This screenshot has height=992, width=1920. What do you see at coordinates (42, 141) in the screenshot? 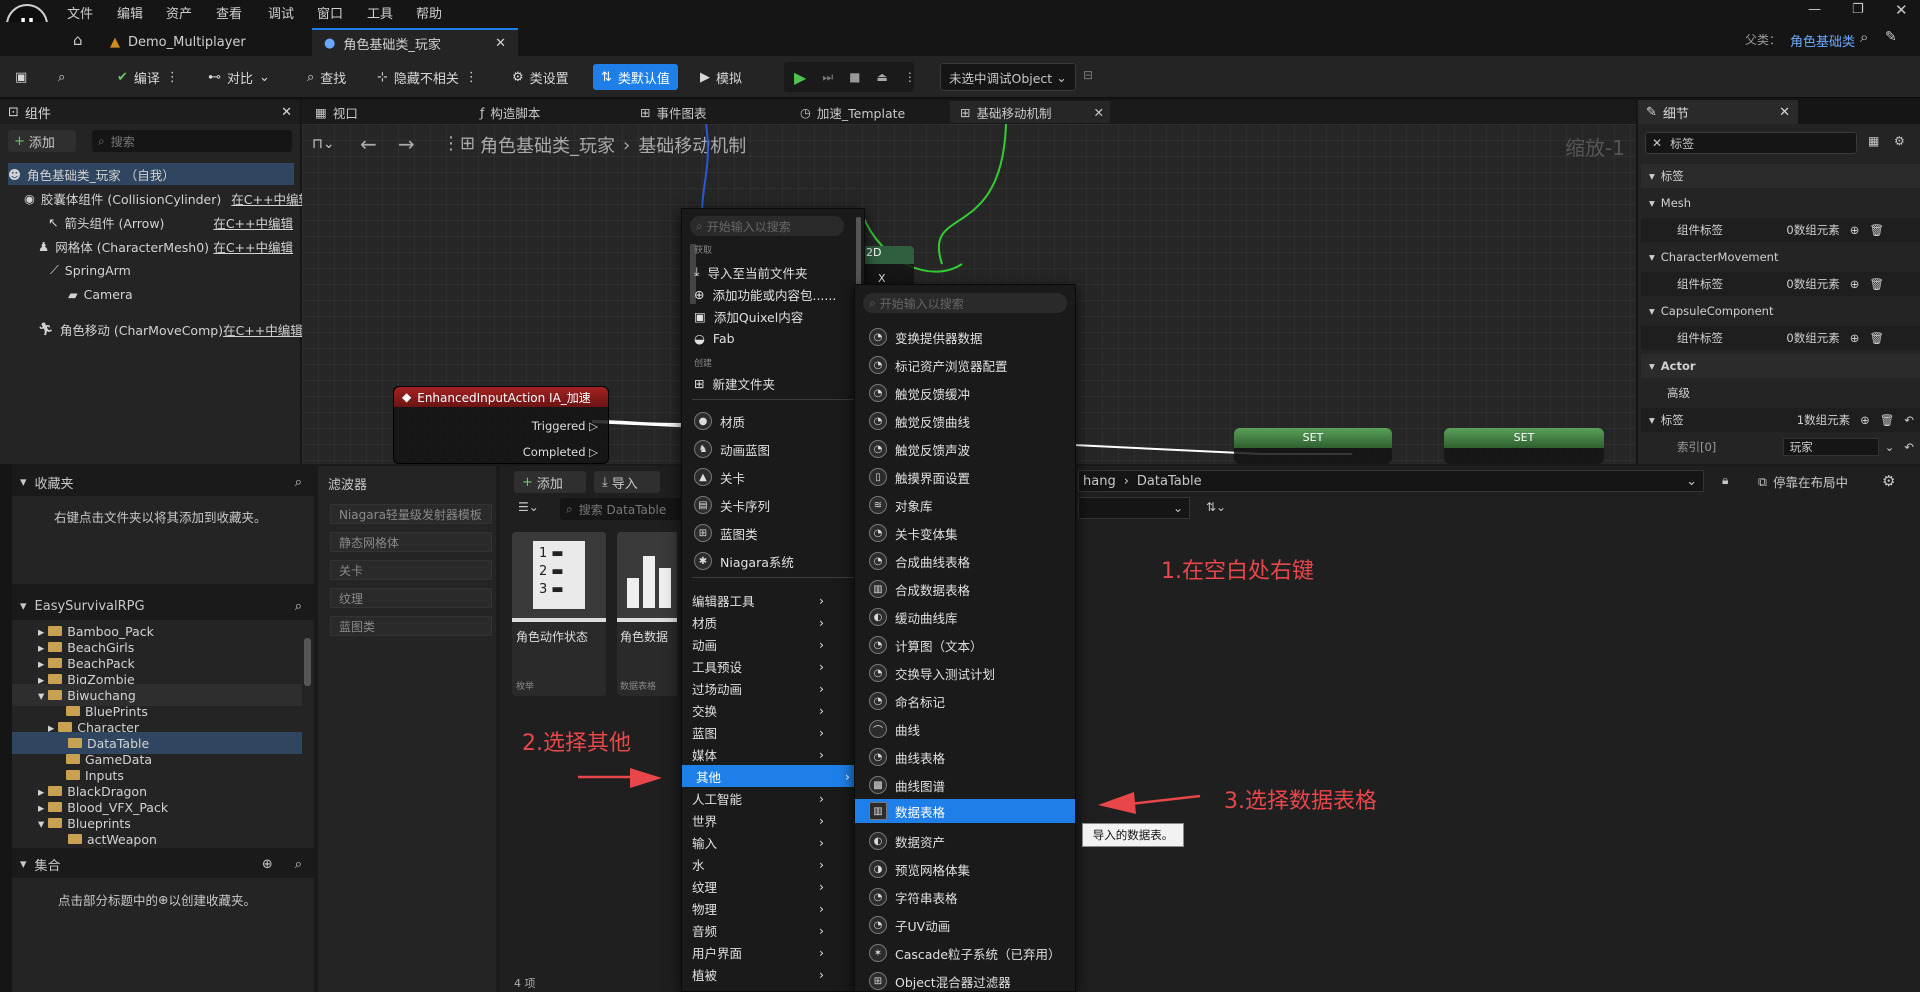
I see `add-component-button: + 添加` at bounding box center [42, 141].